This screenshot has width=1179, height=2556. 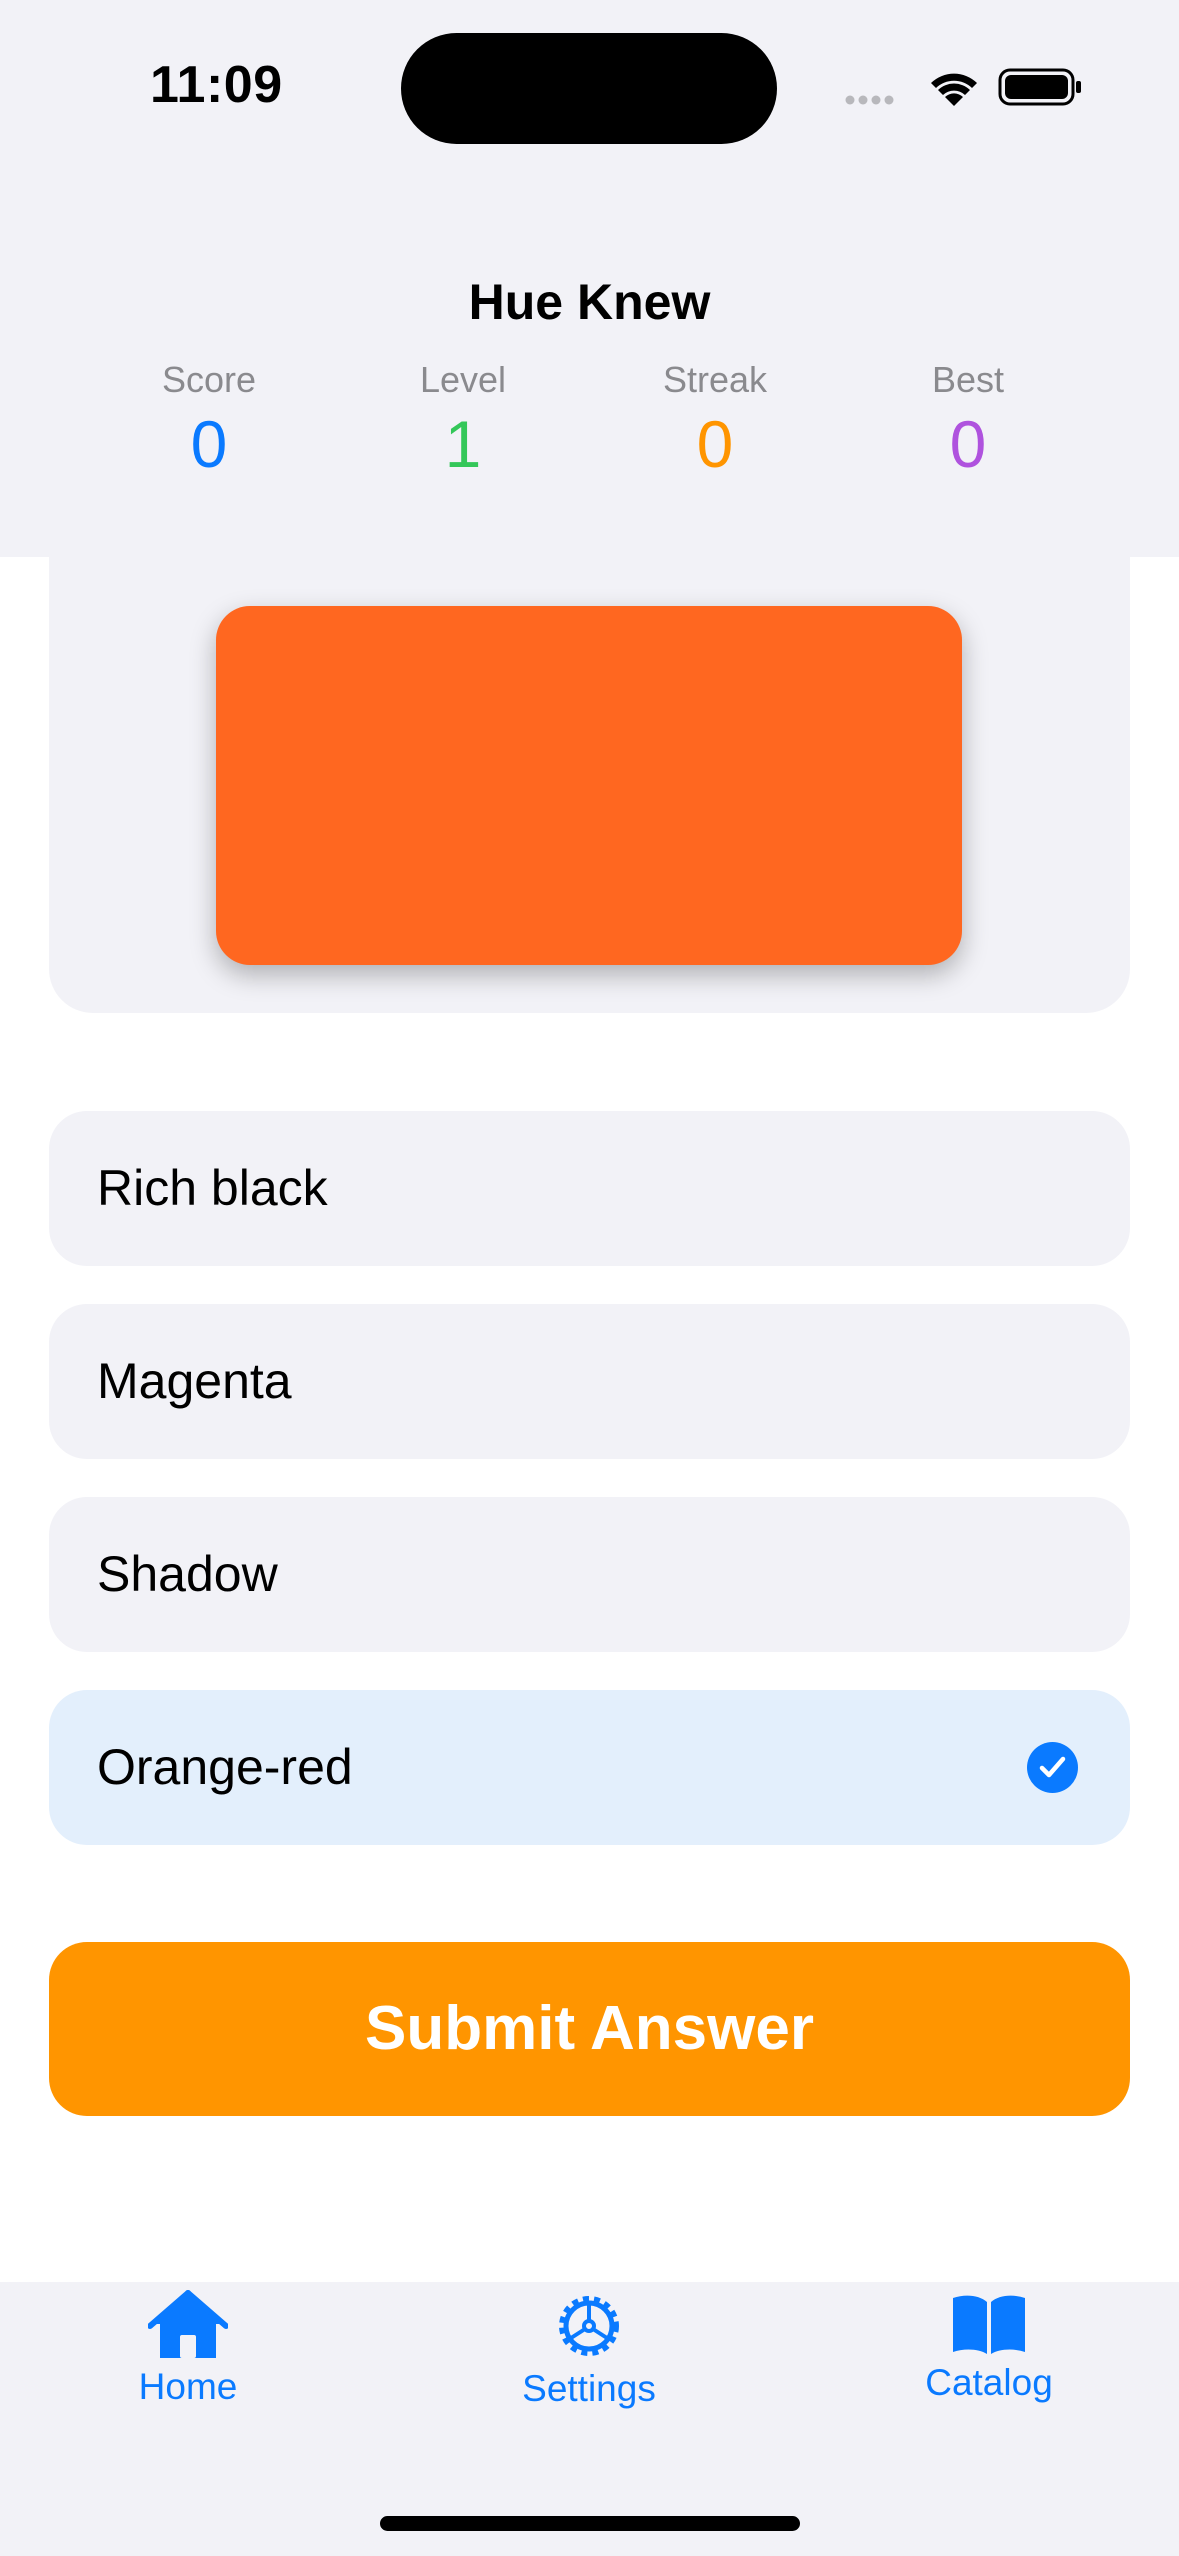 What do you see at coordinates (589, 1188) in the screenshot?
I see `option-rich-black: Rich black` at bounding box center [589, 1188].